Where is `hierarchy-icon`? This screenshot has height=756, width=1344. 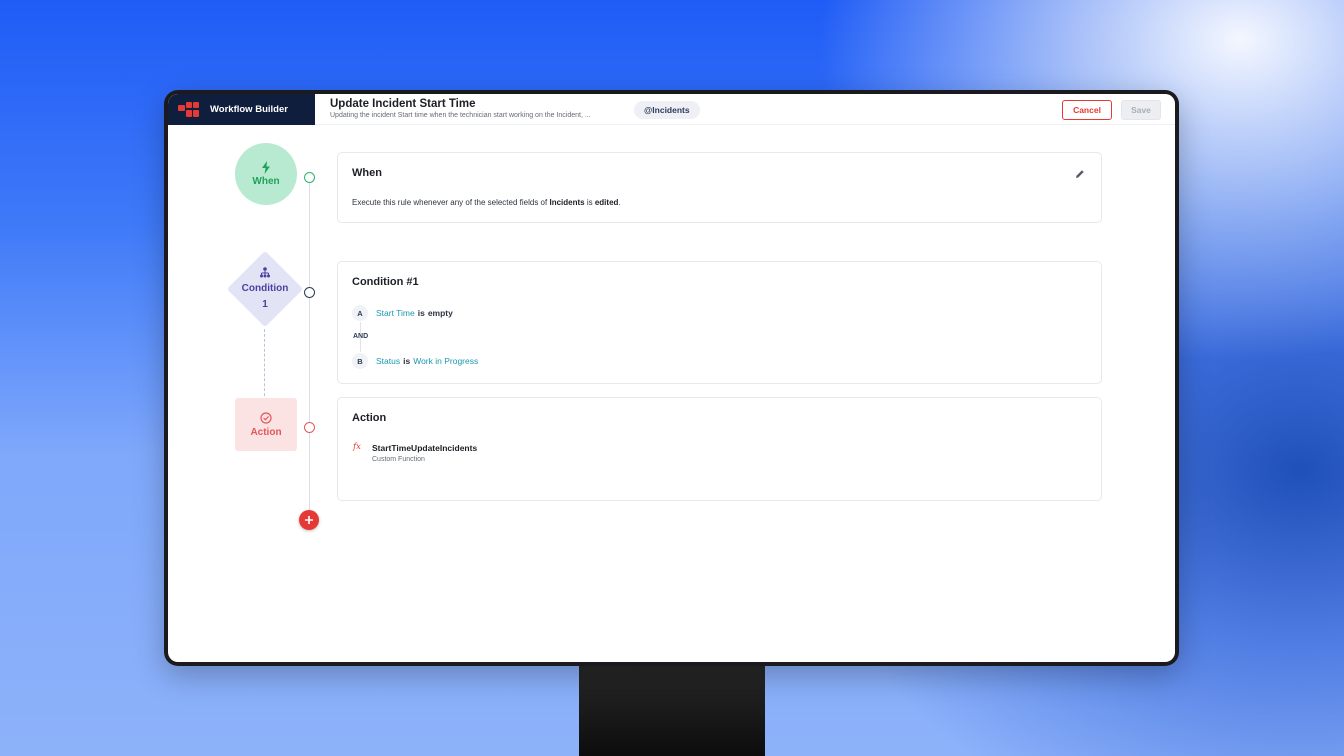
hierarchy-icon is located at coordinates (265, 272).